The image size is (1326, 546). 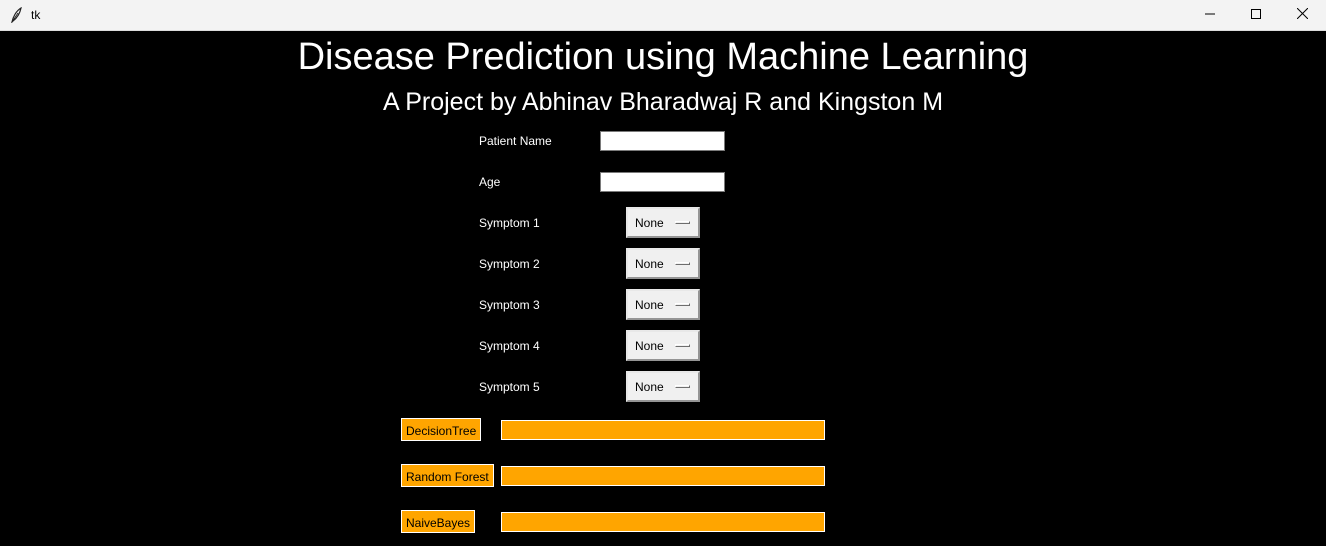 What do you see at coordinates (649, 223) in the screenshot?
I see `symptom-1-value: None` at bounding box center [649, 223].